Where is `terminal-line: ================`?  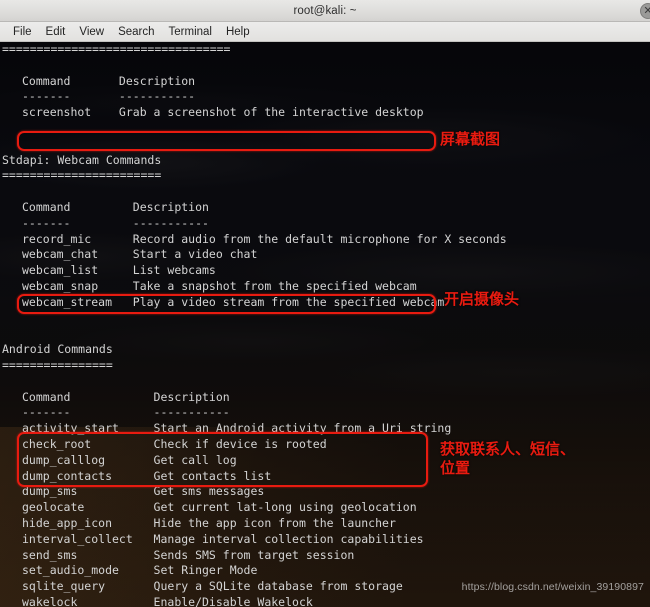
terminal-line: ================ is located at coordinates (57, 364).